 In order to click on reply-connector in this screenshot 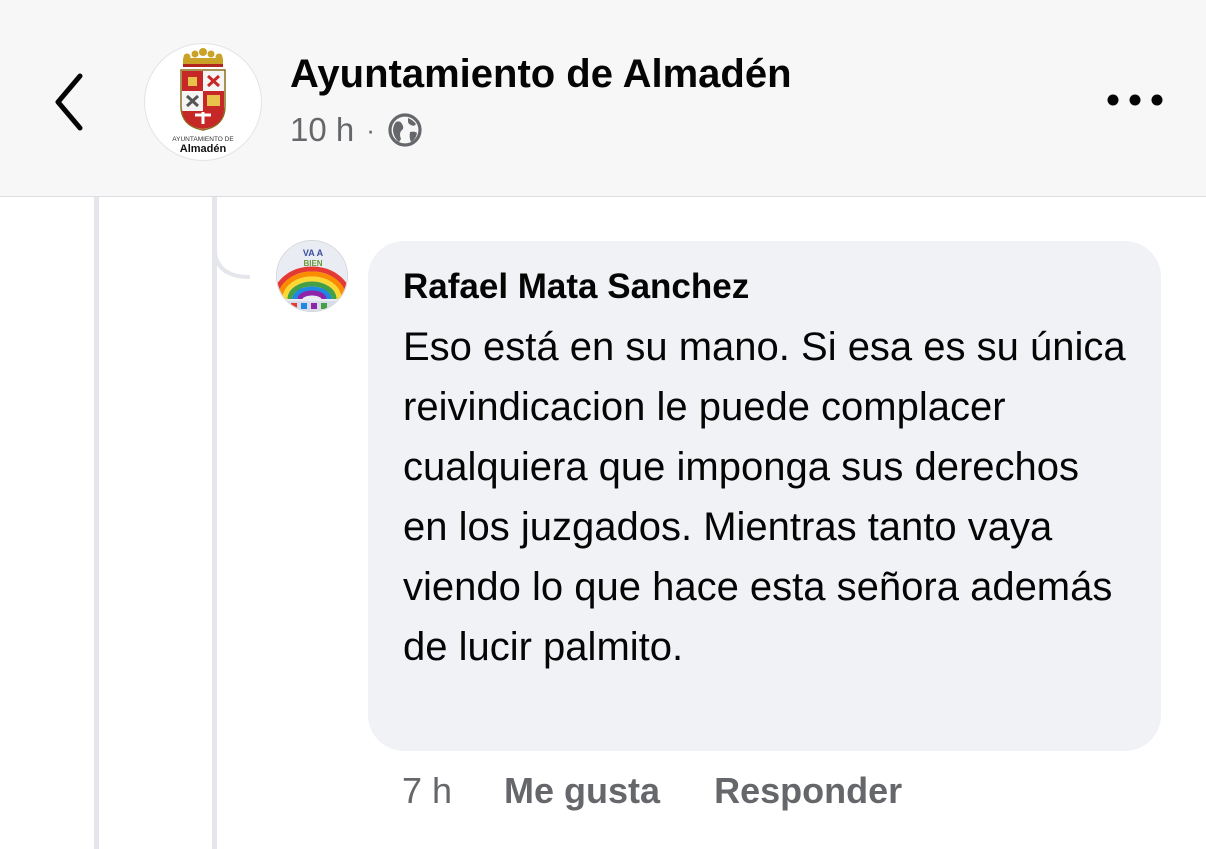, I will do `click(231, 238)`.